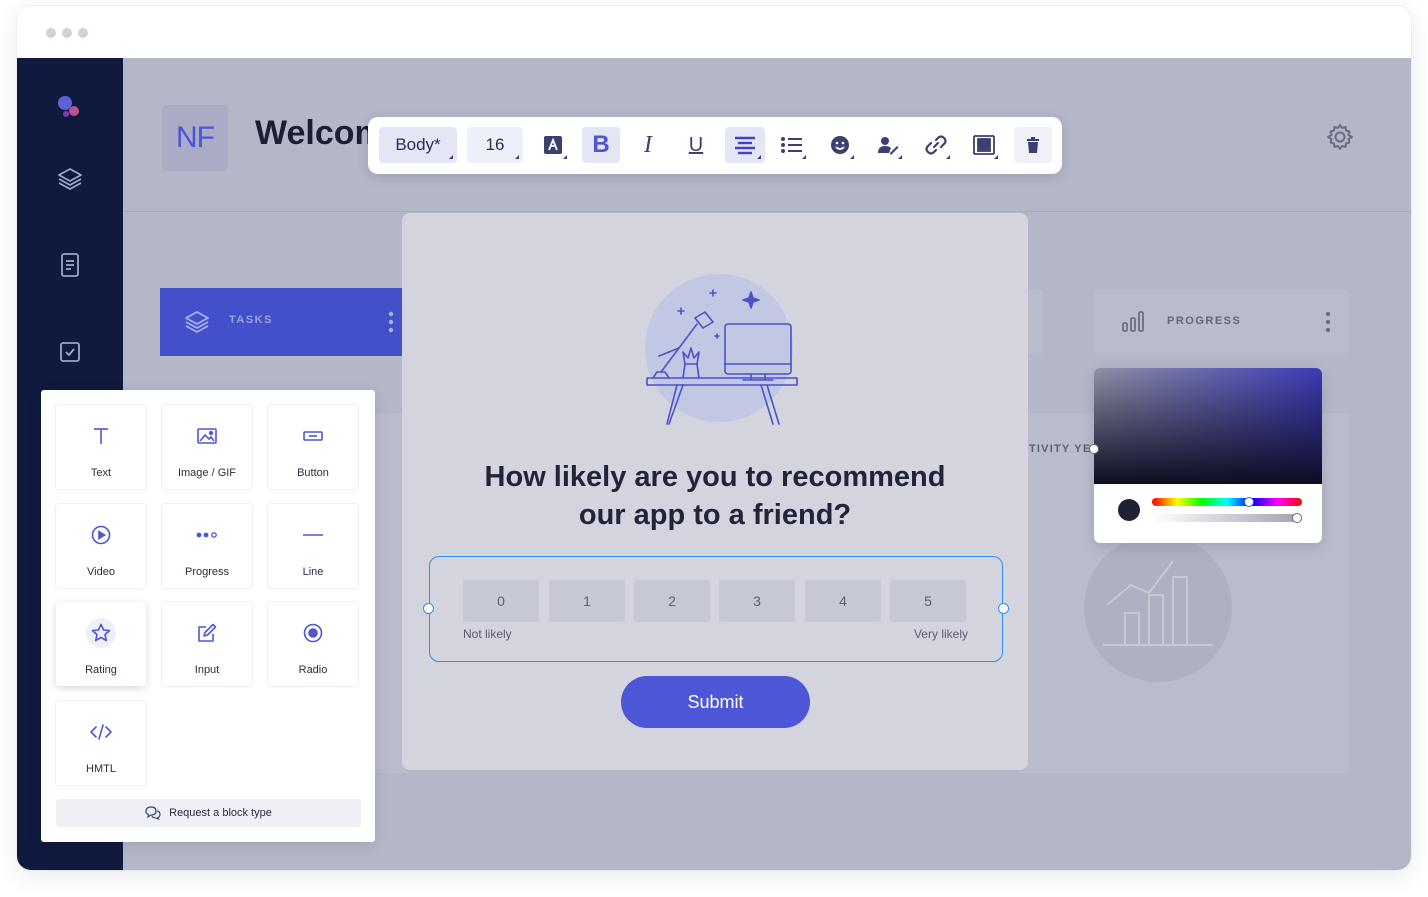 Image resolution: width=1428 pixels, height=897 pixels. I want to click on button-icon, so click(313, 436).